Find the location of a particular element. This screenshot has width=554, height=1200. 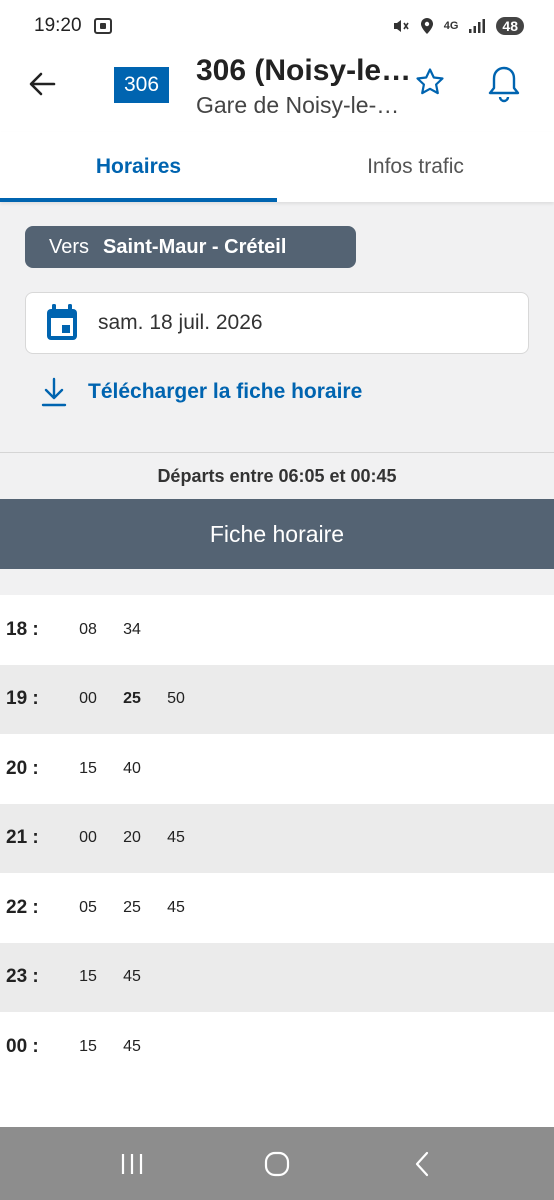

hour-label: 19 : is located at coordinates (22, 699).